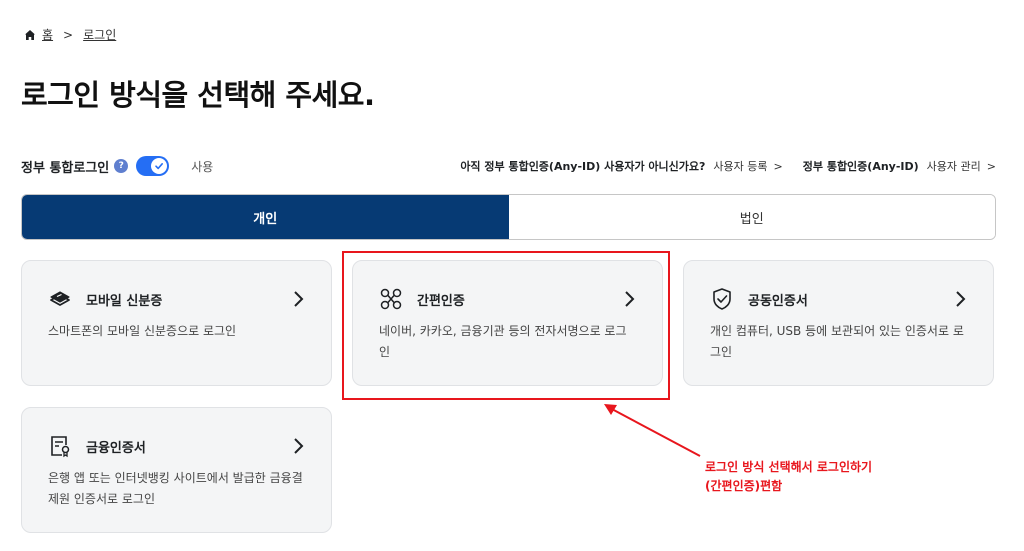  I want to click on card-head: 공동인증서, so click(838, 299).